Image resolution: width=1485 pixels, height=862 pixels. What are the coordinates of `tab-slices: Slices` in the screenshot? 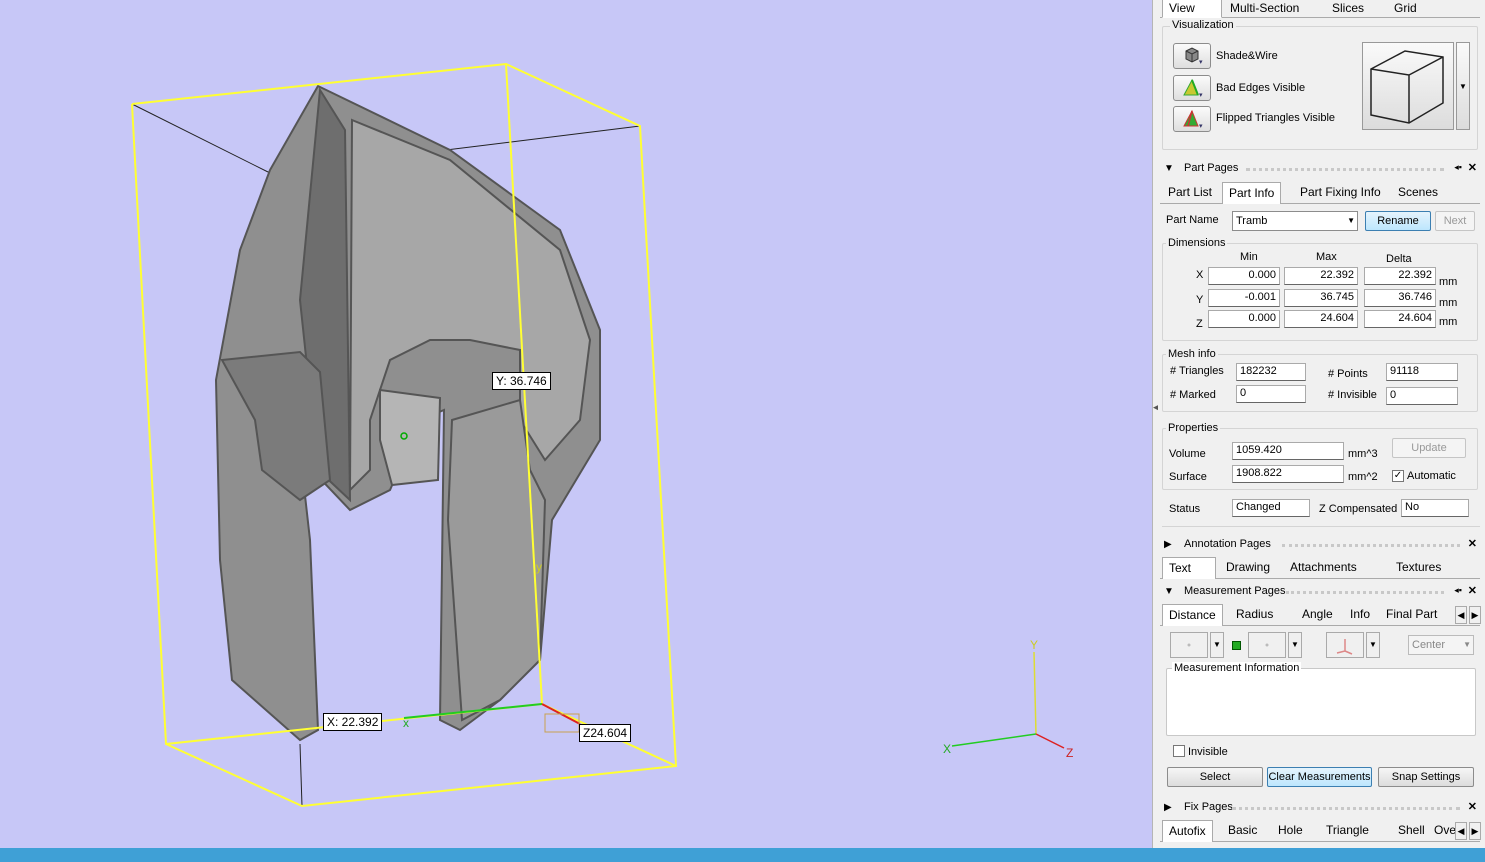 It's located at (1348, 9).